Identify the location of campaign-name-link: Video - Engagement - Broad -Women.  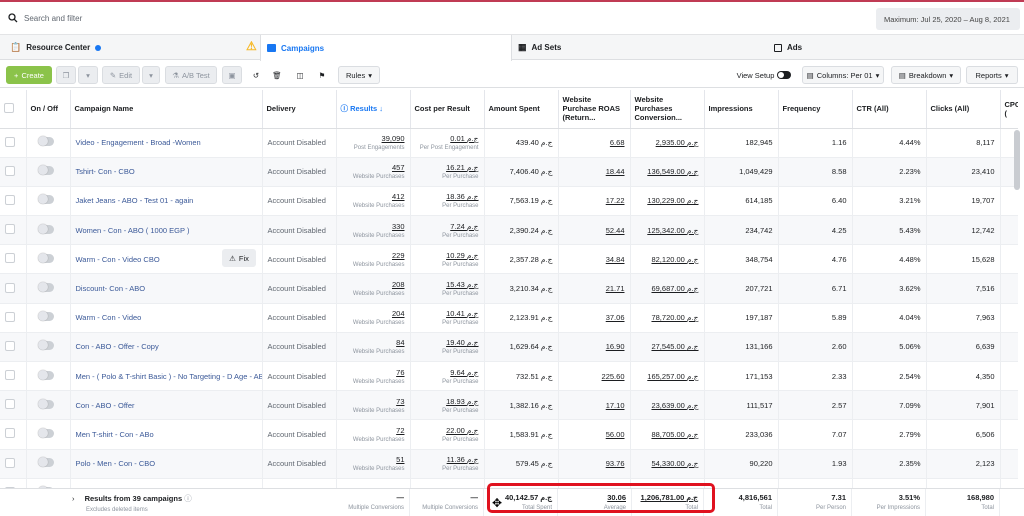
(166, 142).